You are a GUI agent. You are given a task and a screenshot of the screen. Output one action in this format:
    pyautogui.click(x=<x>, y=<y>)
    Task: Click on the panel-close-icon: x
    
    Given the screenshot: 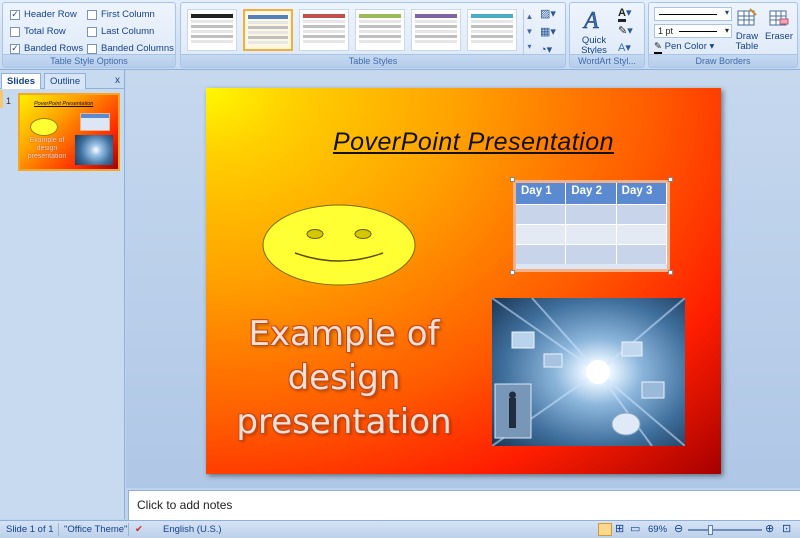 What is the action you would take?
    pyautogui.click(x=117, y=80)
    